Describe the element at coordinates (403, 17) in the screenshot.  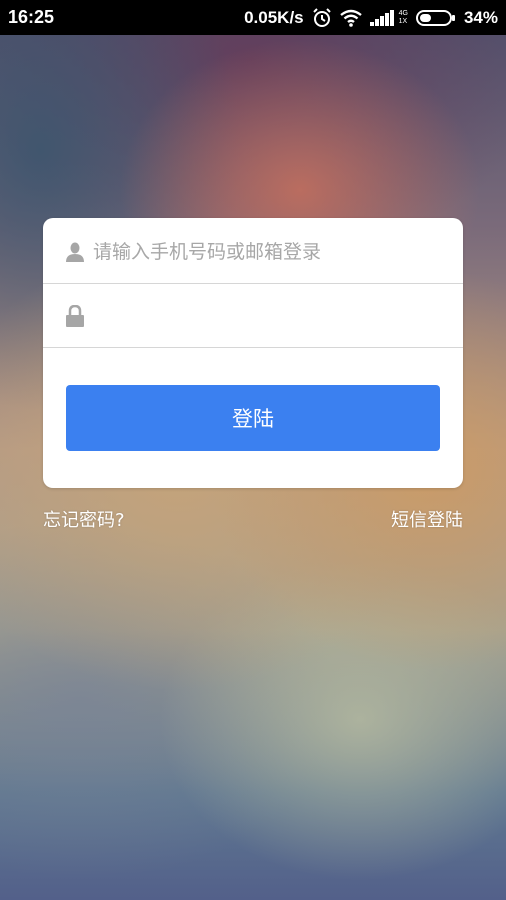
I see `network-type: 4G 1X` at that location.